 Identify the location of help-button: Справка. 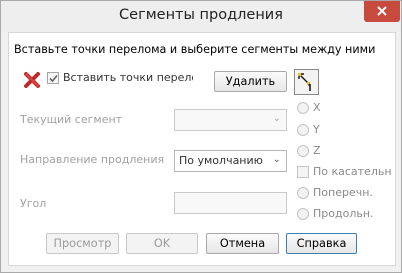
(321, 243).